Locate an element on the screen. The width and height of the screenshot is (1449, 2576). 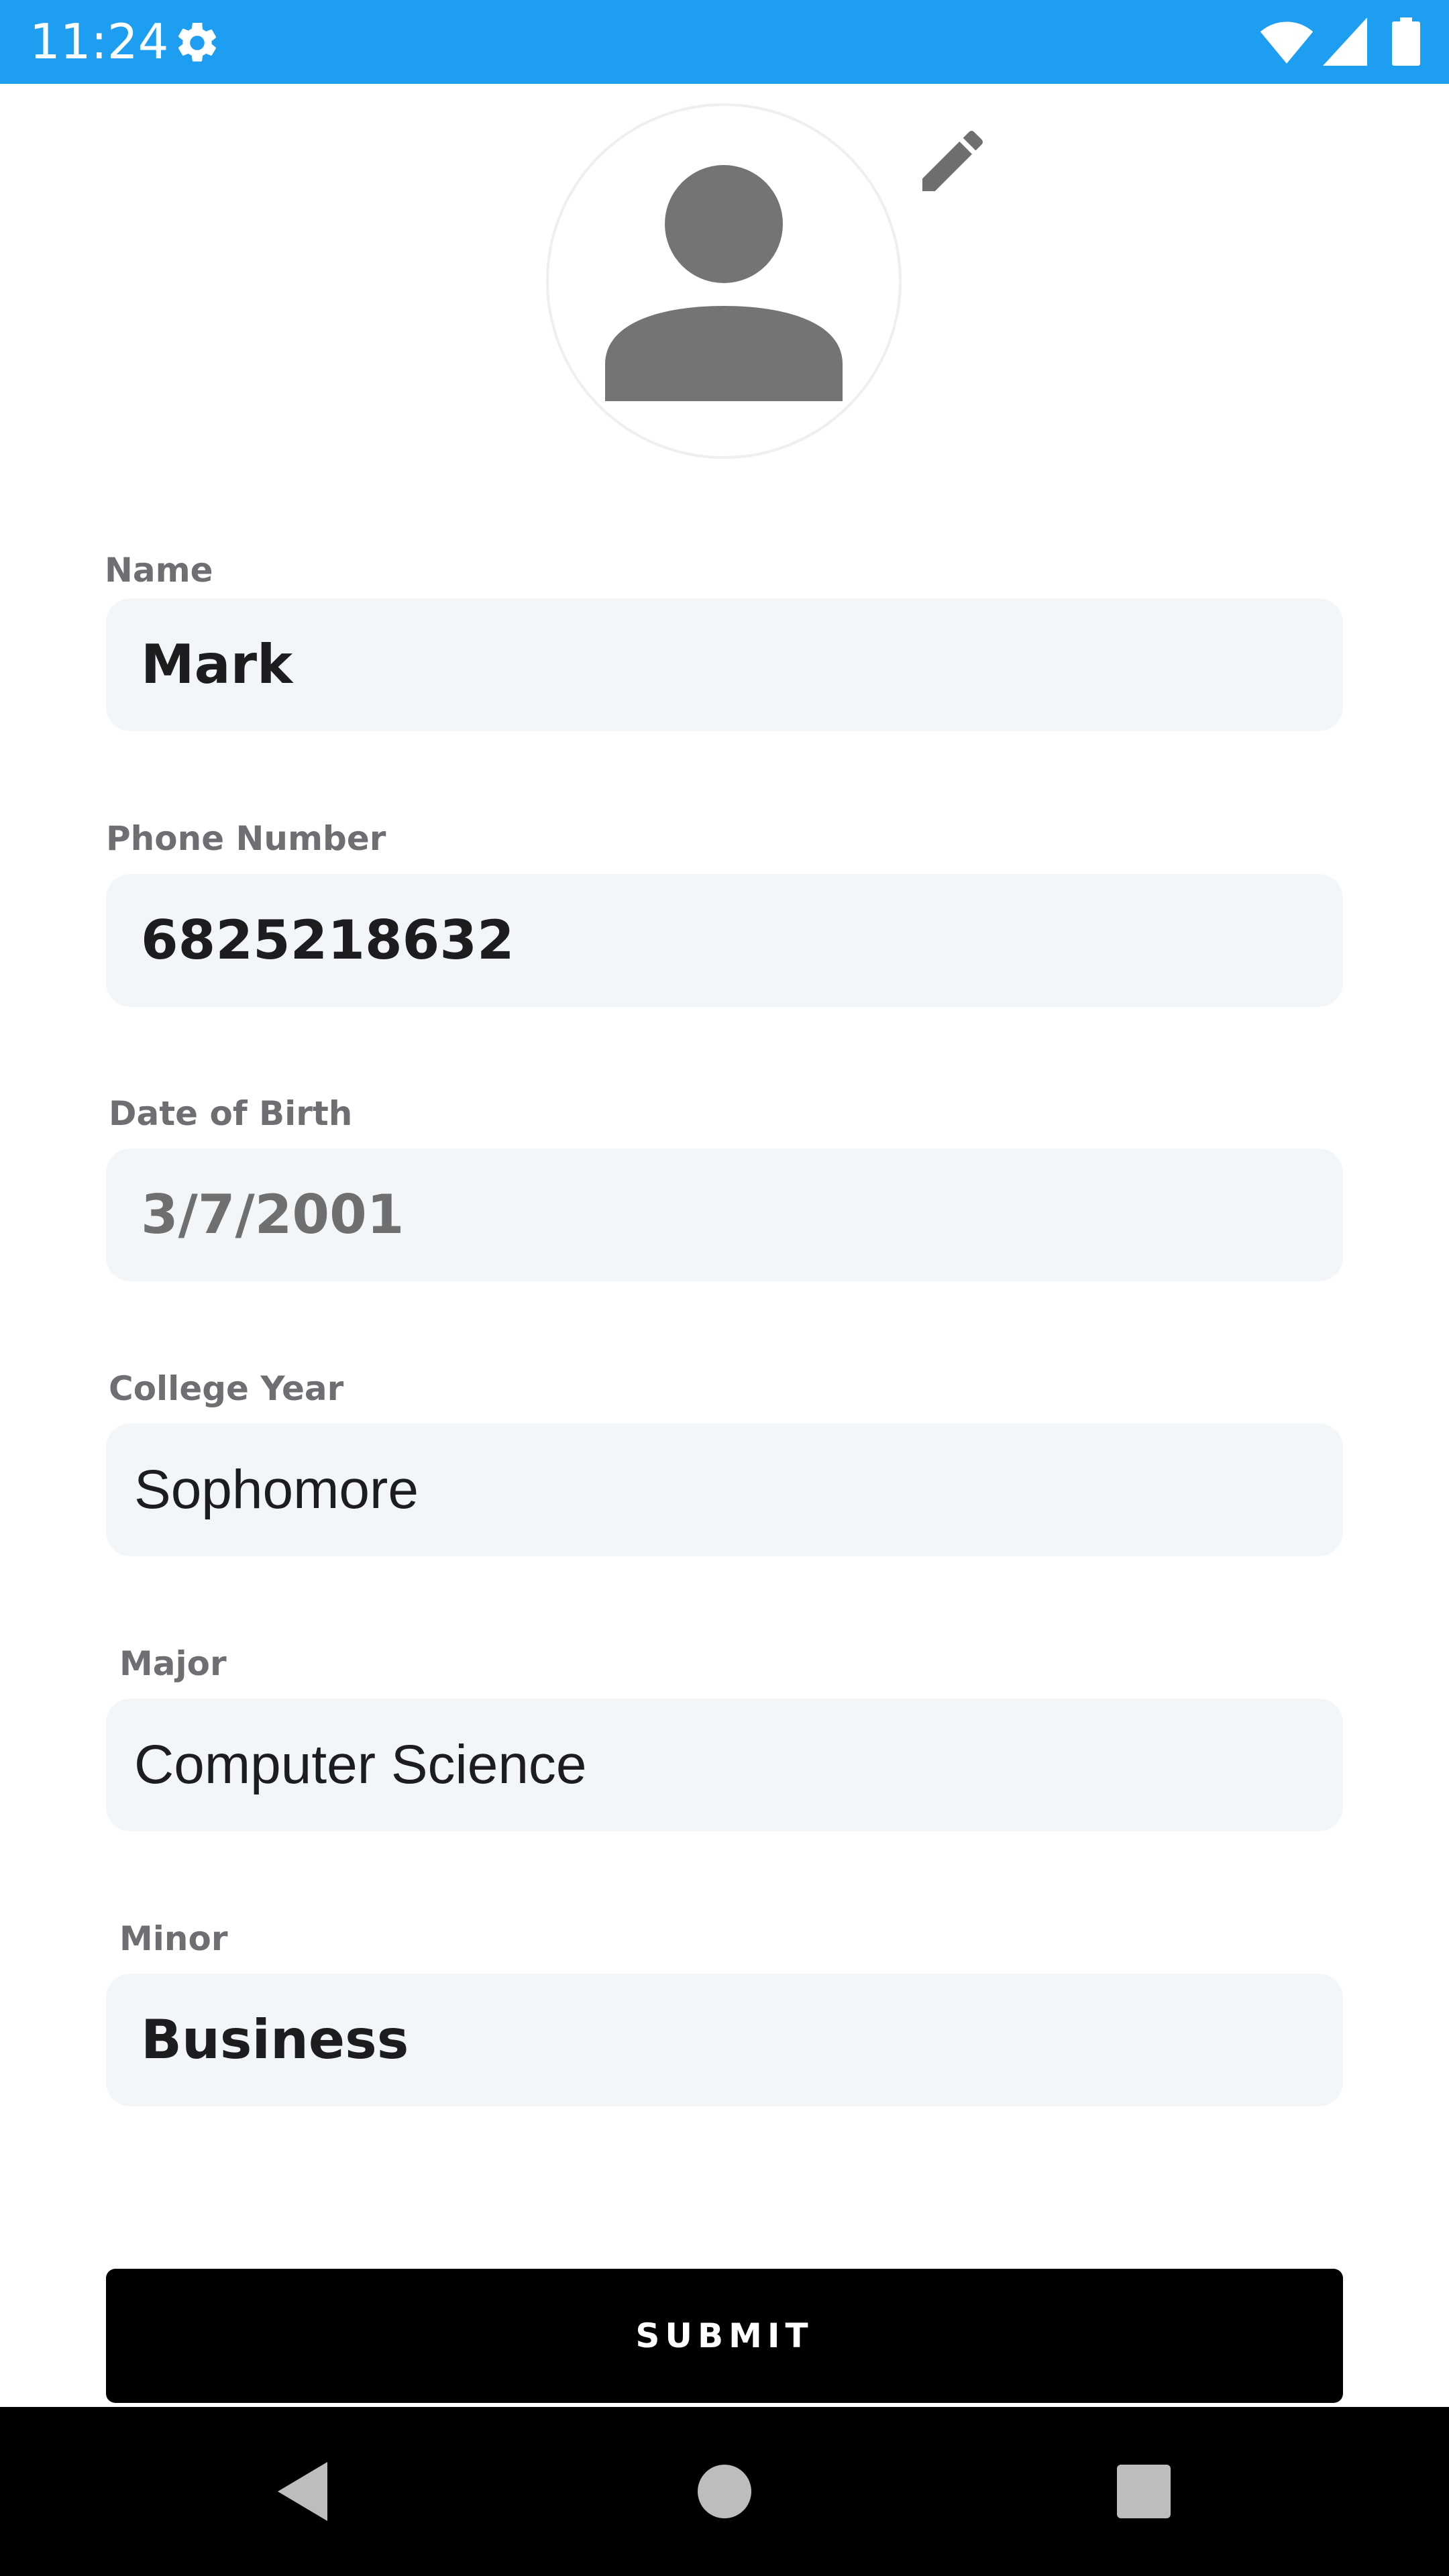
name-label: Name is located at coordinates (159, 570).